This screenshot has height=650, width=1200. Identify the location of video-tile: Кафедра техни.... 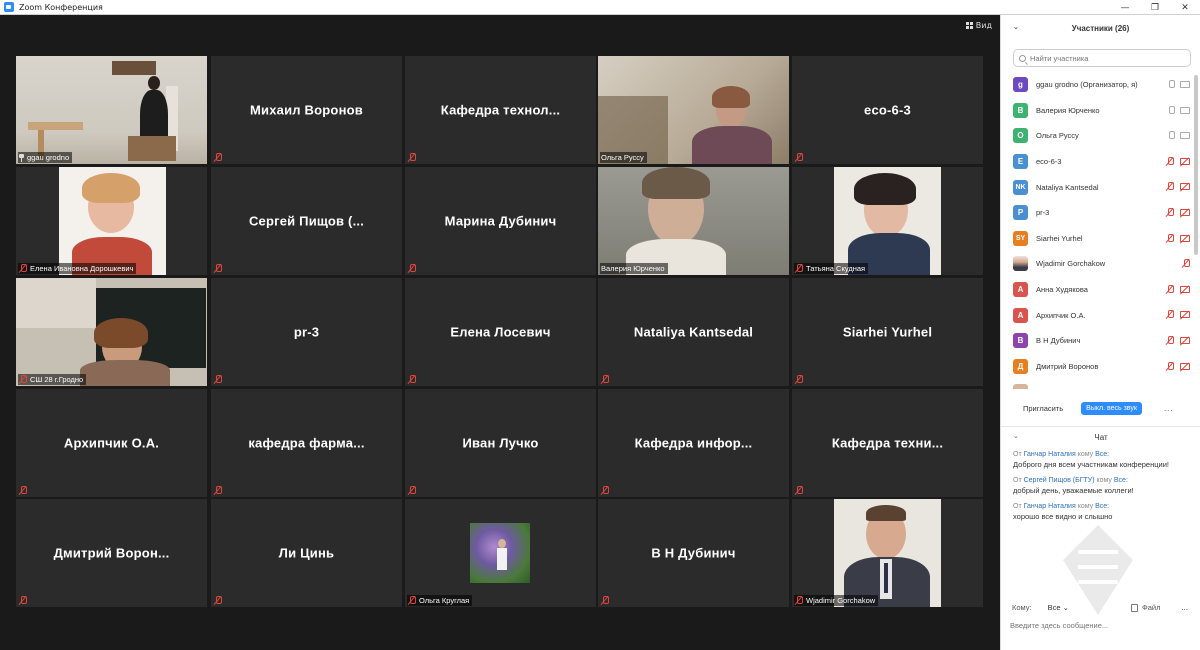
(887, 443).